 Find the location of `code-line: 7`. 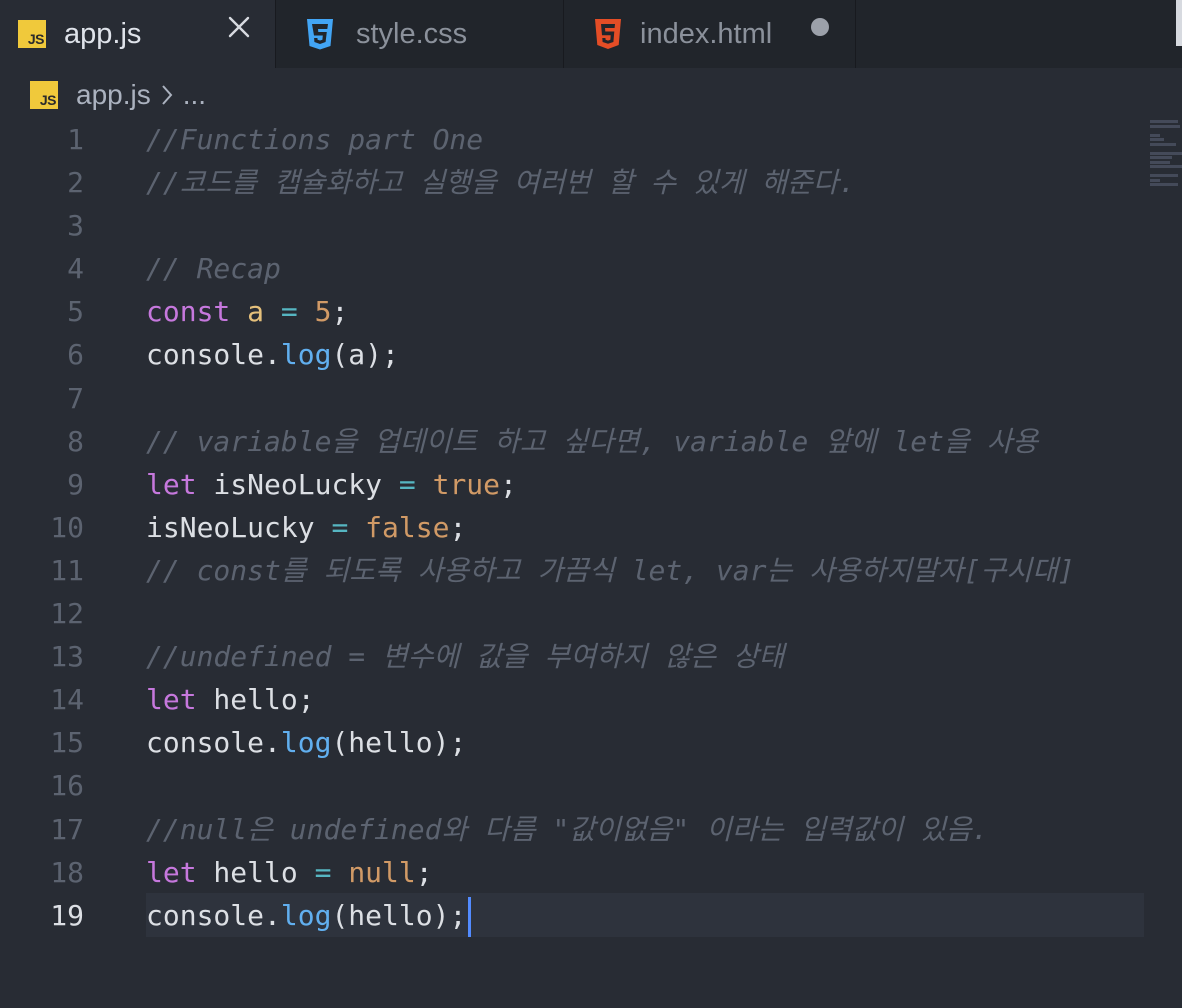

code-line: 7 is located at coordinates (591, 398).